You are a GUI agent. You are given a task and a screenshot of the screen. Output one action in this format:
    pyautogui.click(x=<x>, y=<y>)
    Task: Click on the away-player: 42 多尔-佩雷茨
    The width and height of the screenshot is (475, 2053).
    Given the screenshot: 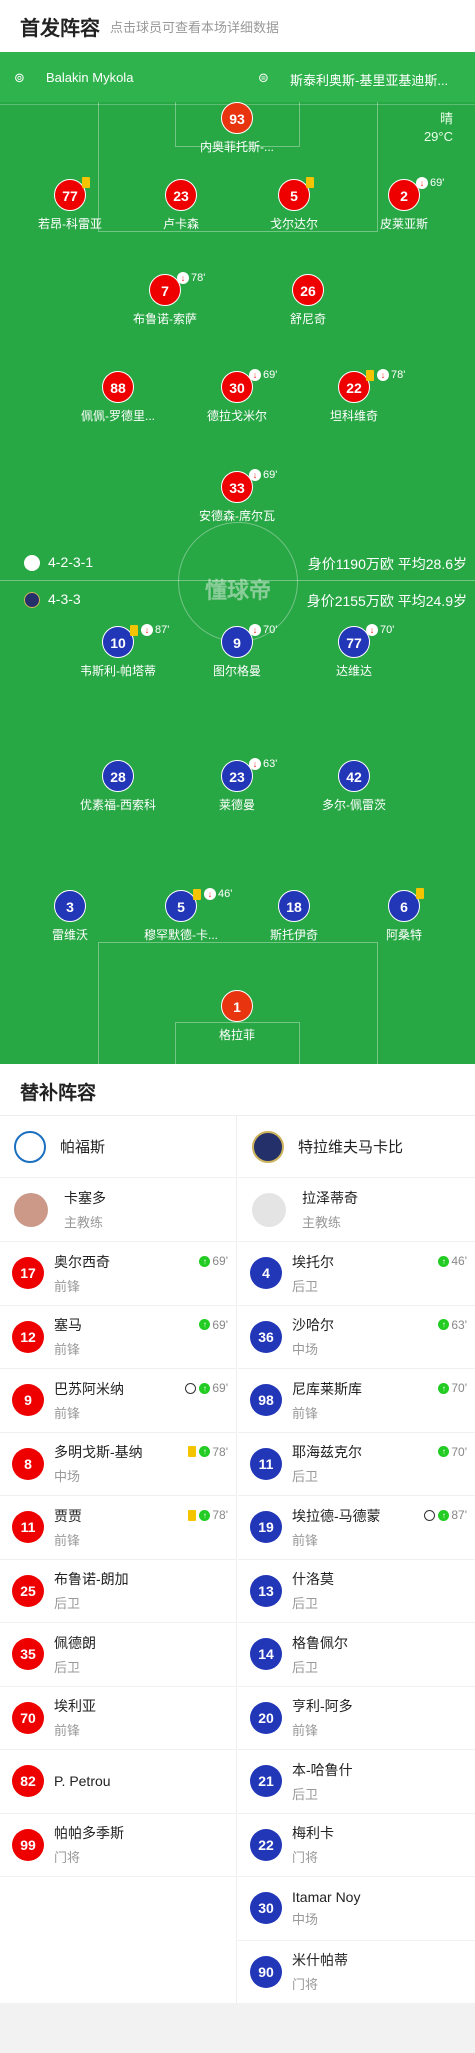 What is the action you would take?
    pyautogui.click(x=354, y=786)
    